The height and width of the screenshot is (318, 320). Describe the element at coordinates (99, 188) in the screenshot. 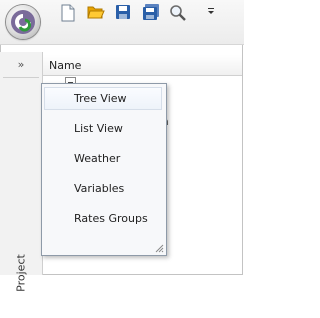

I see `menu-item-label: Variables` at that location.